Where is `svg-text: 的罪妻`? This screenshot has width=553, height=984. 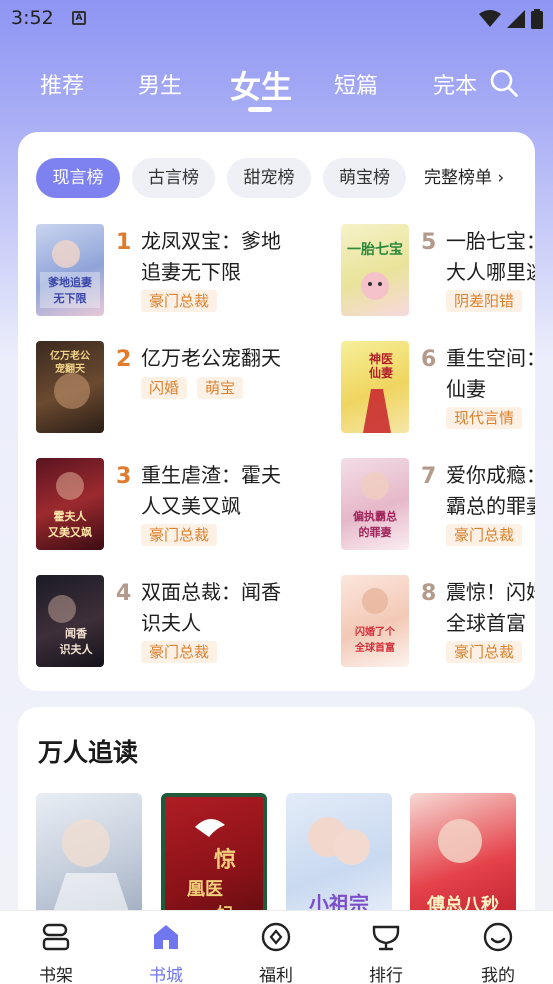 svg-text: 的罪妻 is located at coordinates (375, 532).